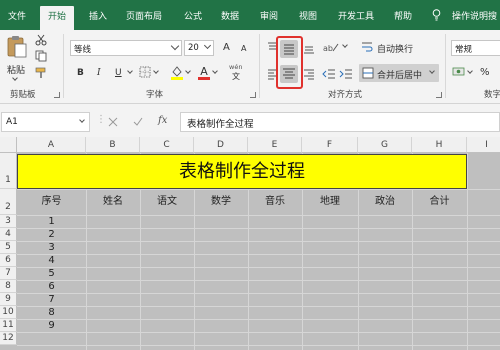  What do you see at coordinates (8, 286) in the screenshot?
I see `row-header-8: 8` at bounding box center [8, 286].